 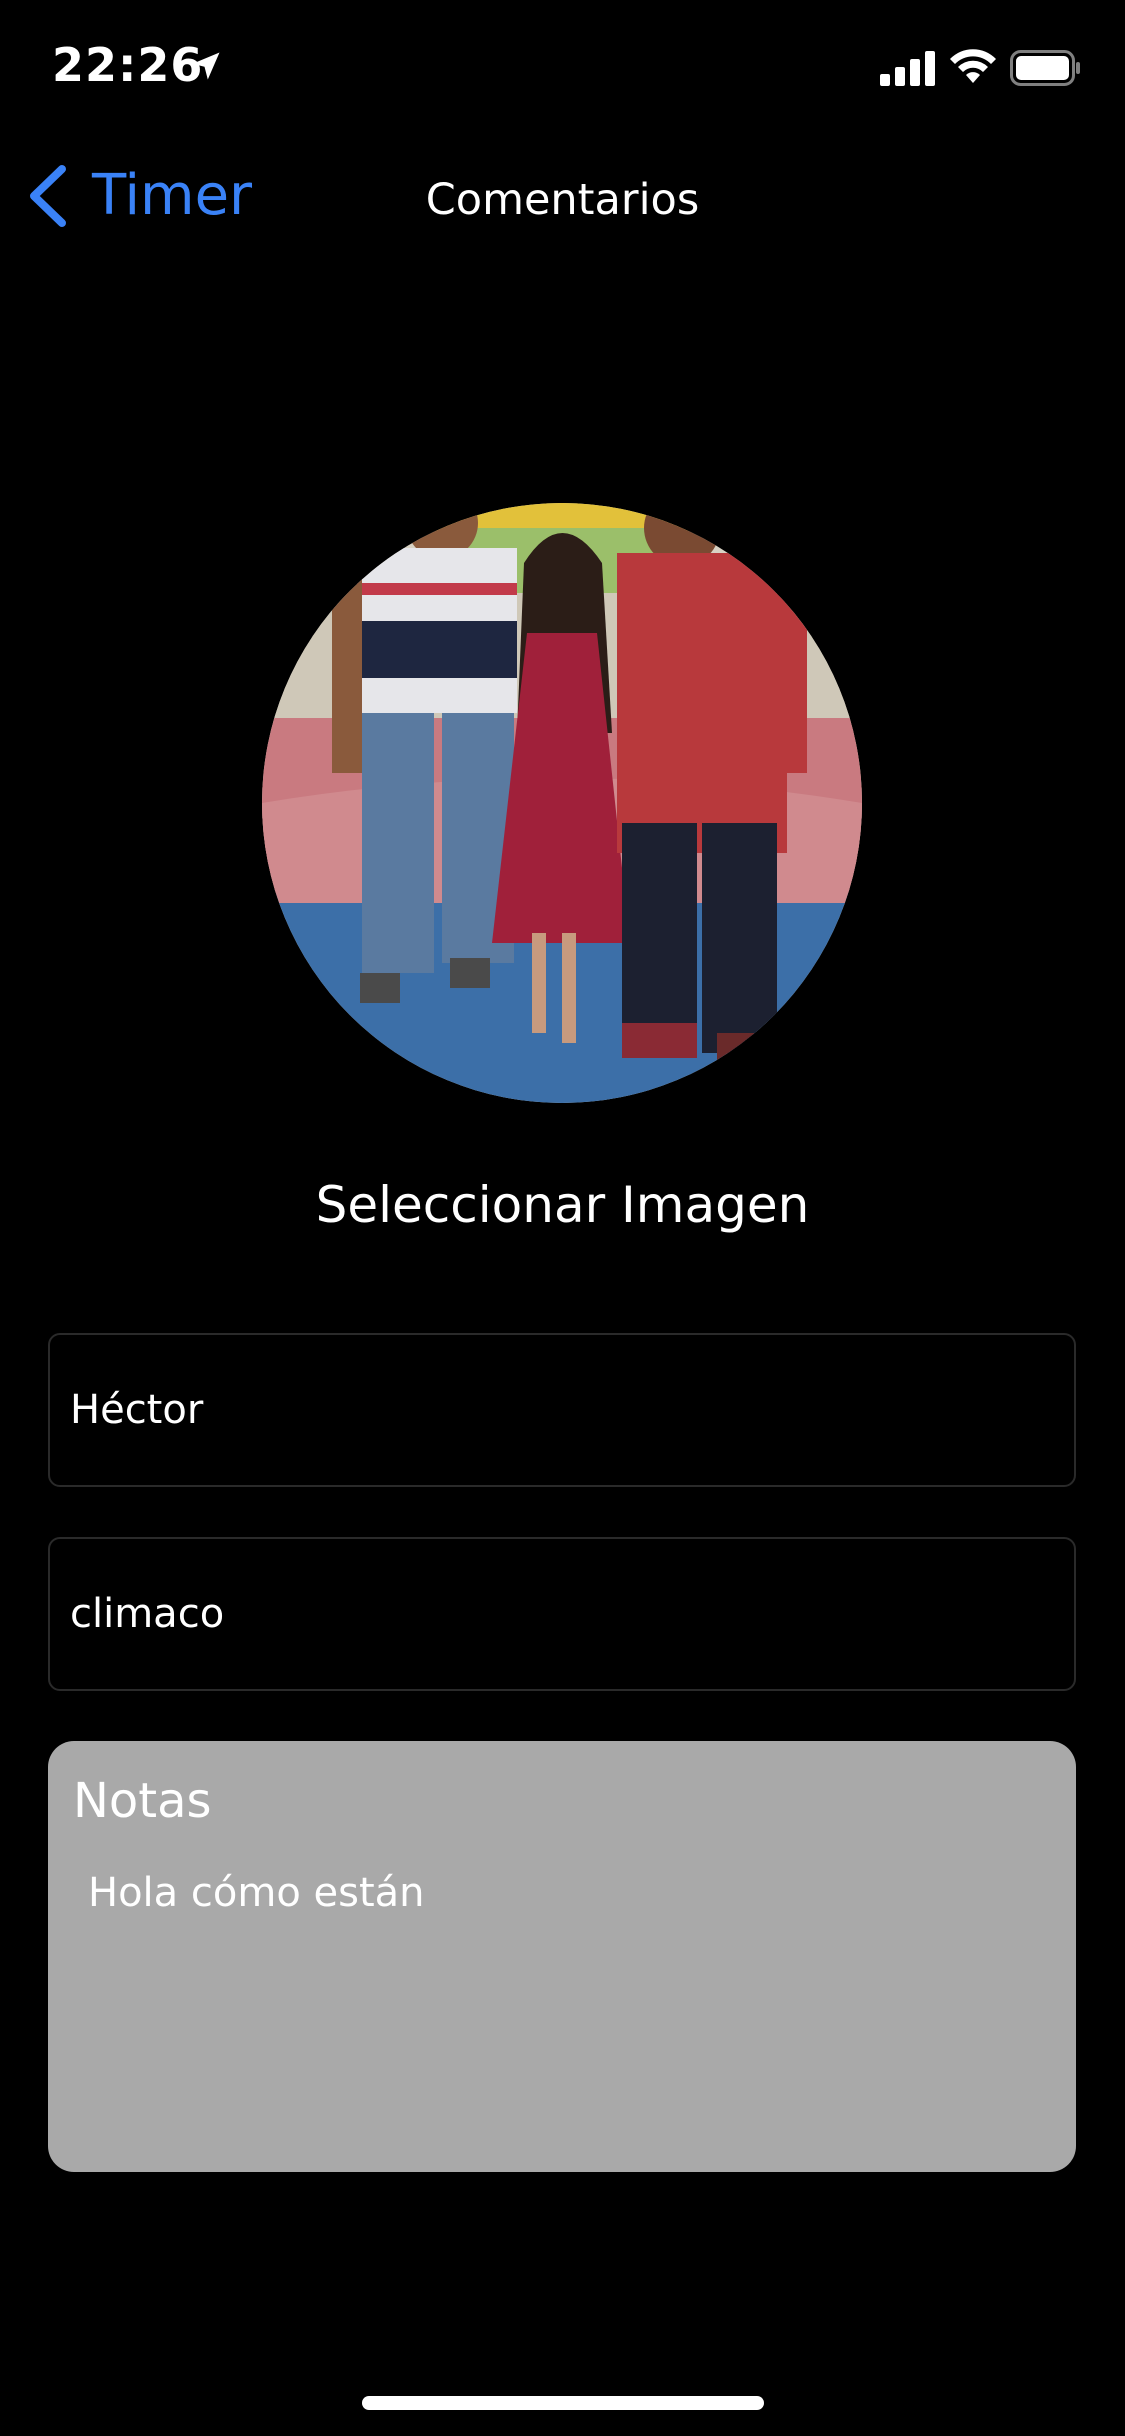 What do you see at coordinates (973, 66) in the screenshot?
I see `wifi-icon` at bounding box center [973, 66].